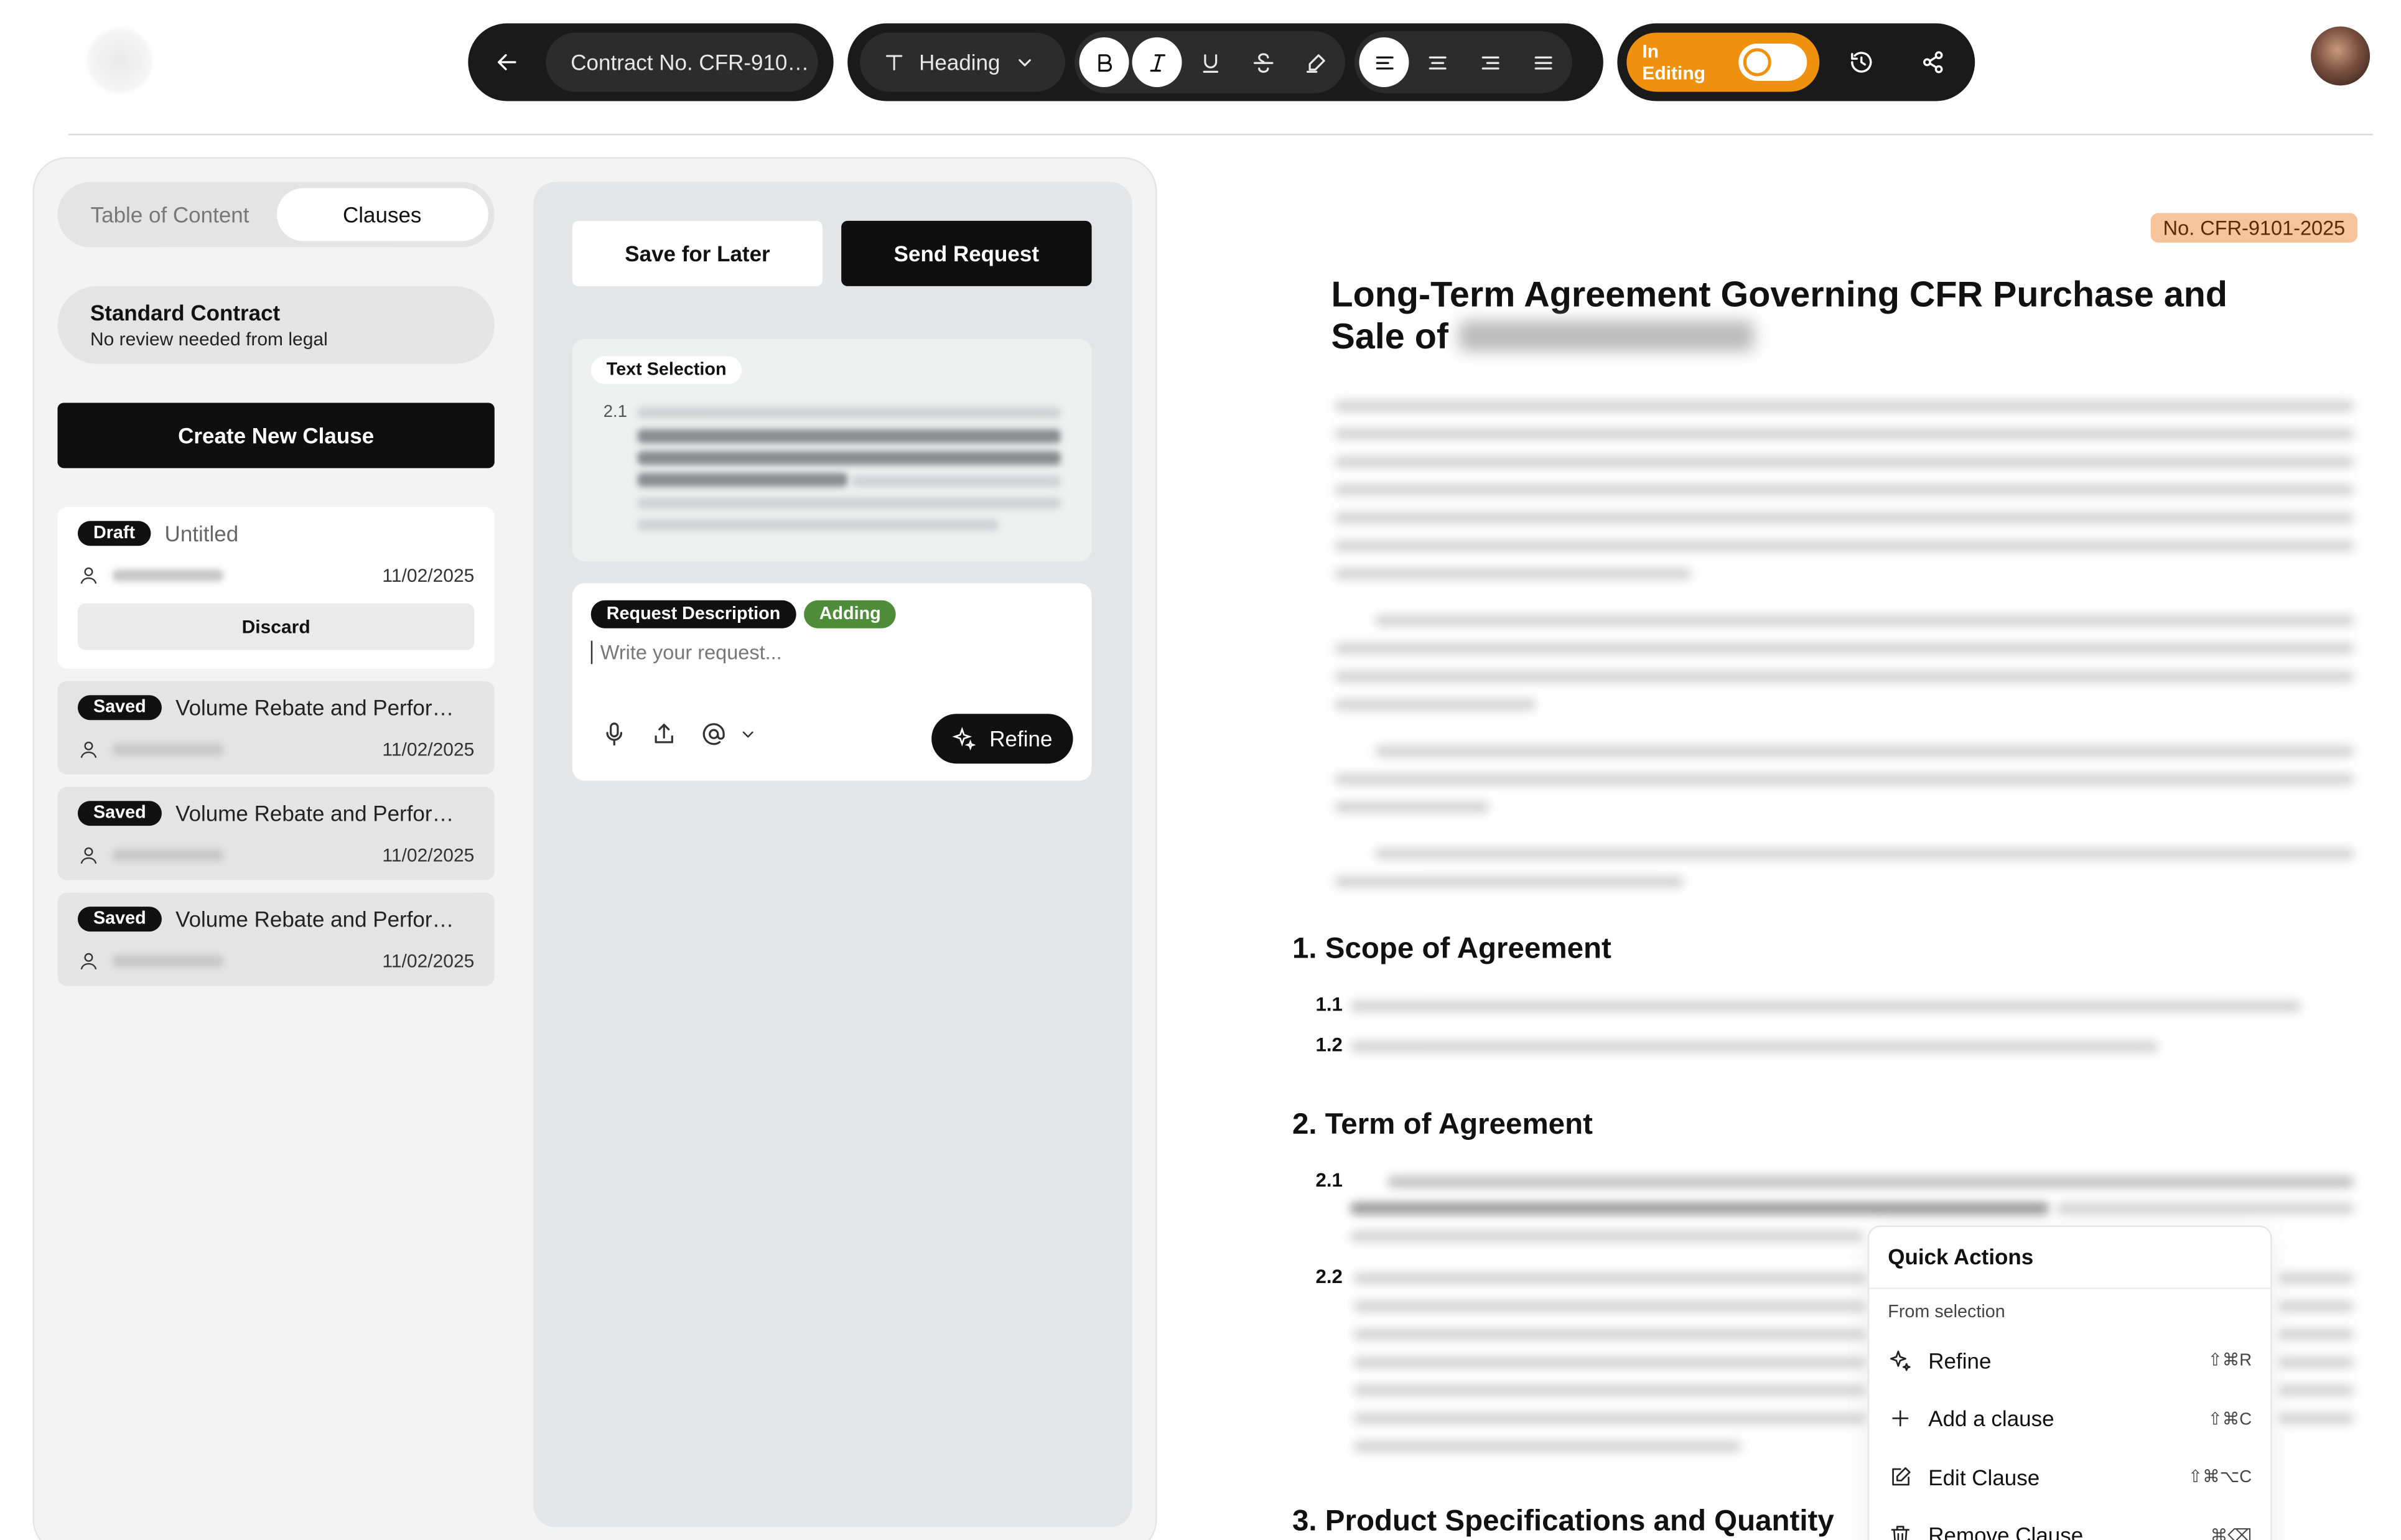 The width and height of the screenshot is (2401, 1540). What do you see at coordinates (1316, 62) in the screenshot?
I see `highlight-button` at bounding box center [1316, 62].